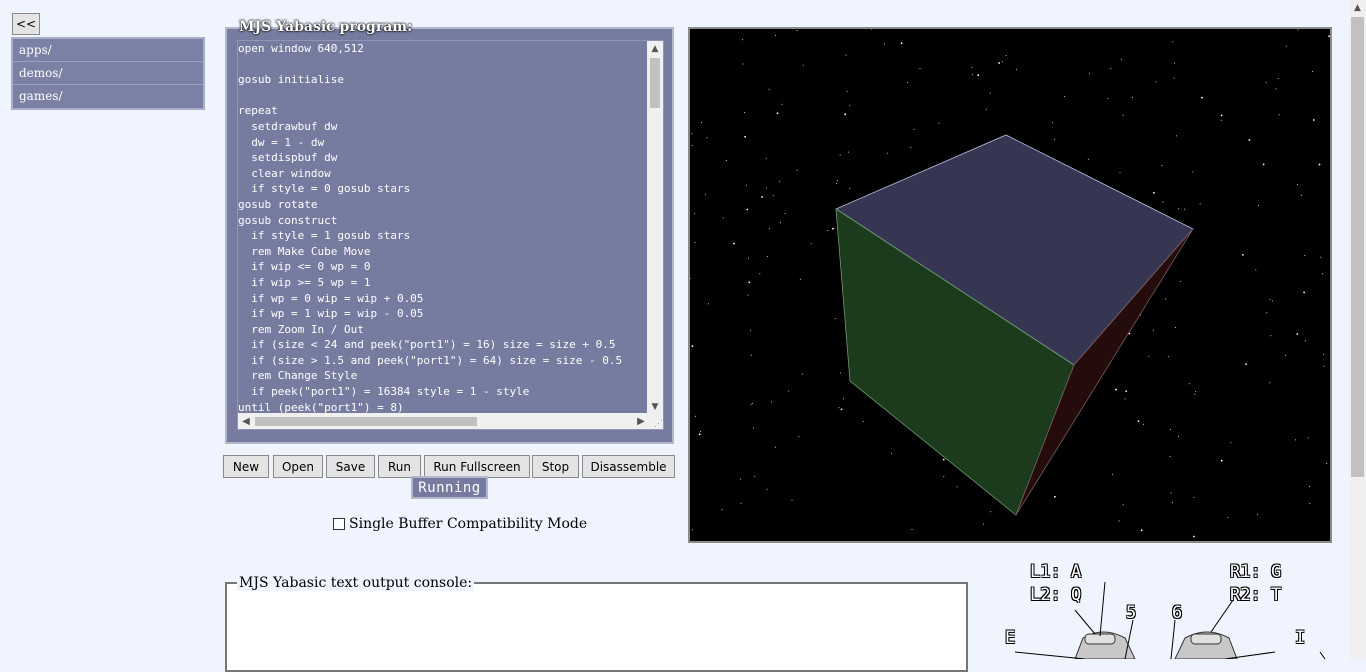 The width and height of the screenshot is (1366, 672). What do you see at coordinates (628, 466) in the screenshot?
I see `disassemble-button: Disassemble` at bounding box center [628, 466].